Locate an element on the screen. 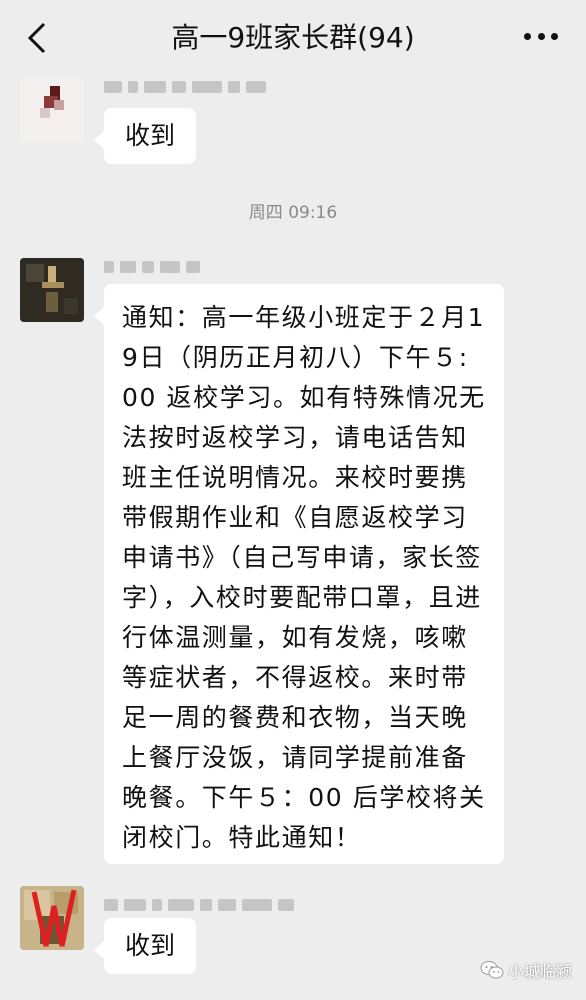 Image resolution: width=586 pixels, height=1000 pixels. chat-header: 高一9班家长群(94) is located at coordinates (293, 39).